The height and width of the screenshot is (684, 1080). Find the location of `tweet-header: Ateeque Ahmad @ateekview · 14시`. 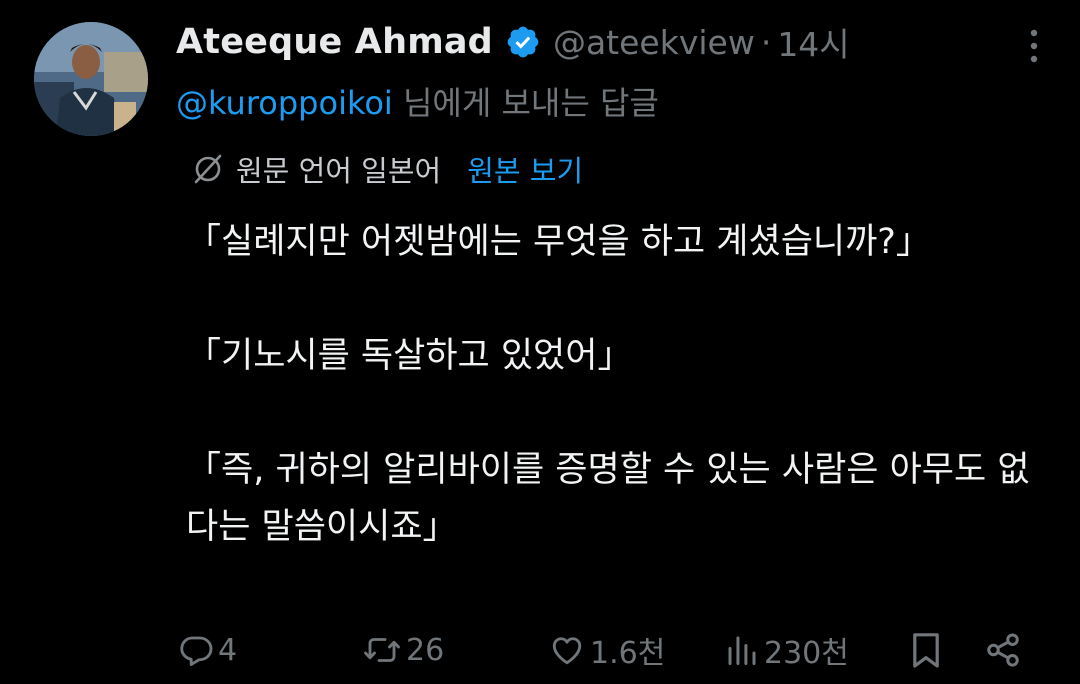

tweet-header: Ateeque Ahmad @ateekview · 14시 is located at coordinates (513, 42).